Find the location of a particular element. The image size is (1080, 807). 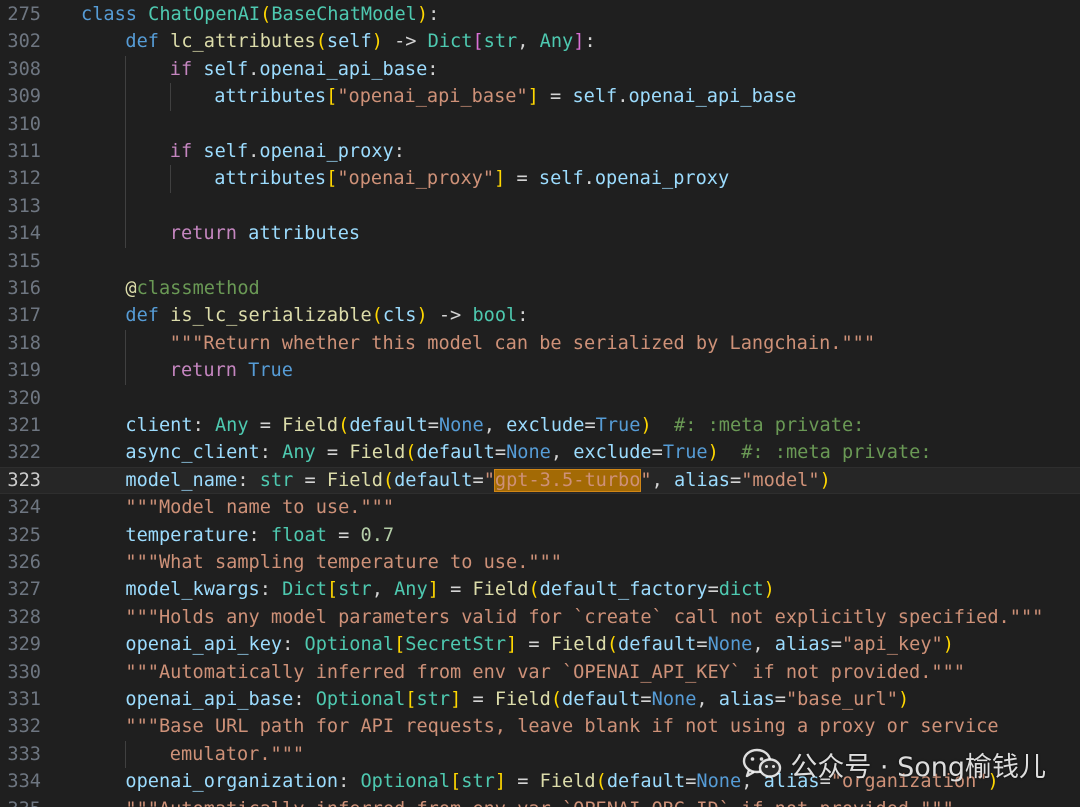

code-text: class ChatOpenAI(BaseChatModel): is located at coordinates (260, 14).